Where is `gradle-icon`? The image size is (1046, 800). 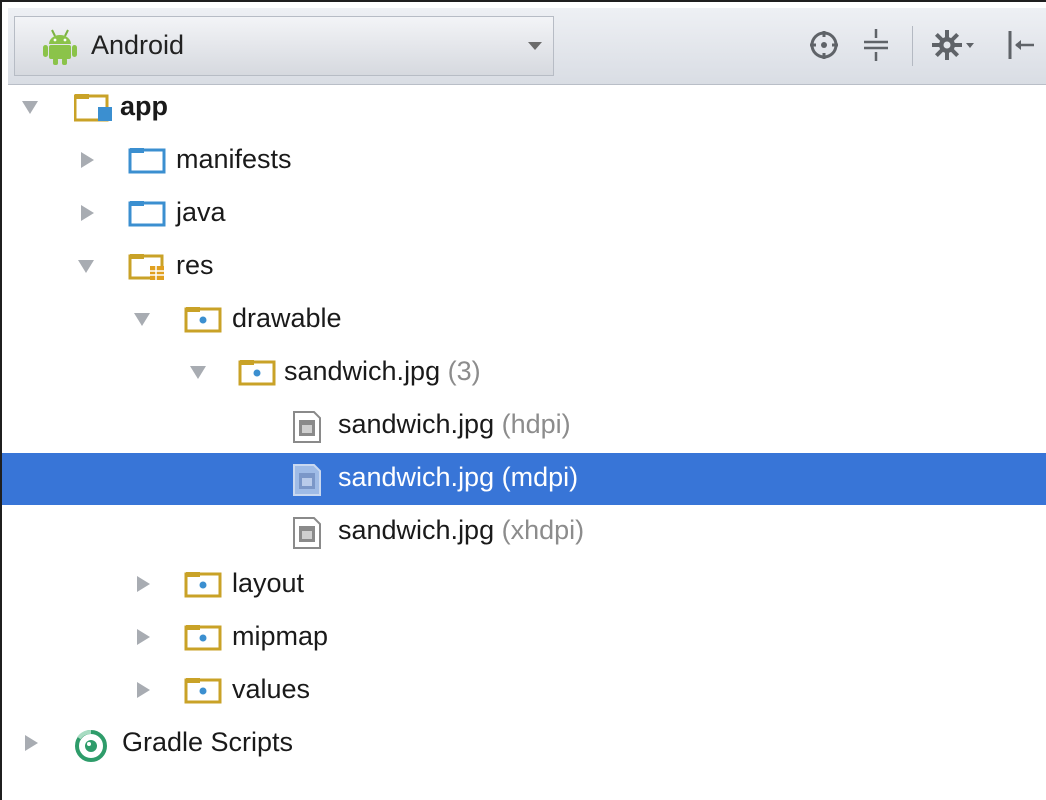
gradle-icon is located at coordinates (91, 746).